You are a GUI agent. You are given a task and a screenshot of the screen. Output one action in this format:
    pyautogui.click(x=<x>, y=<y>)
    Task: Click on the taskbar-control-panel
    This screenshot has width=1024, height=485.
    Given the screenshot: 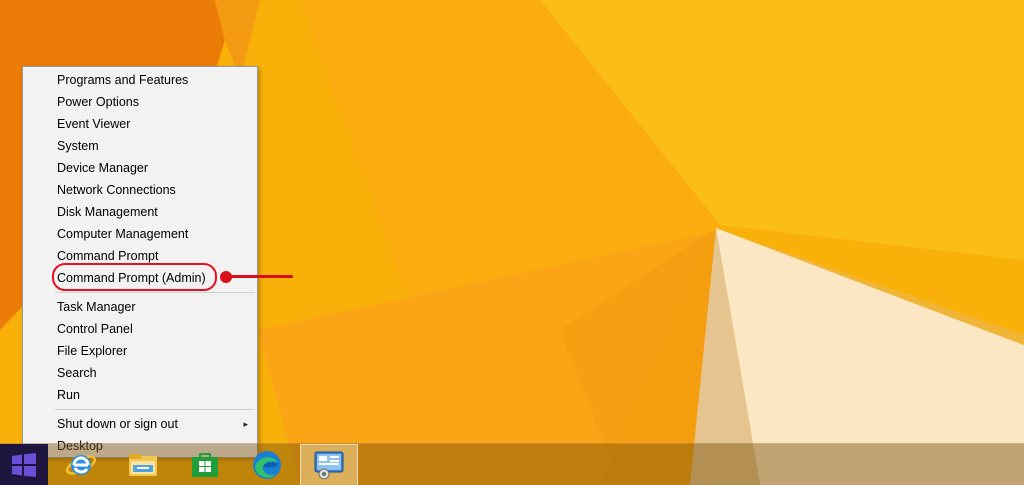 What is the action you would take?
    pyautogui.click(x=329, y=464)
    